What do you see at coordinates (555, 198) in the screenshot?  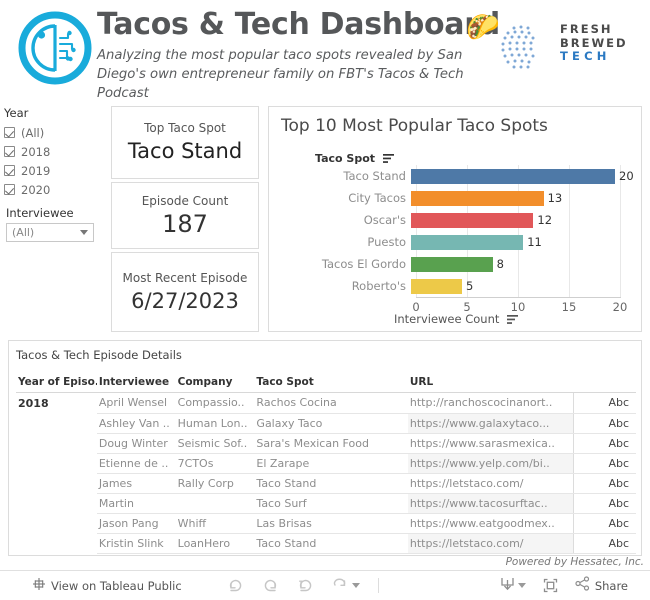 I see `chart-bar-value: 13` at bounding box center [555, 198].